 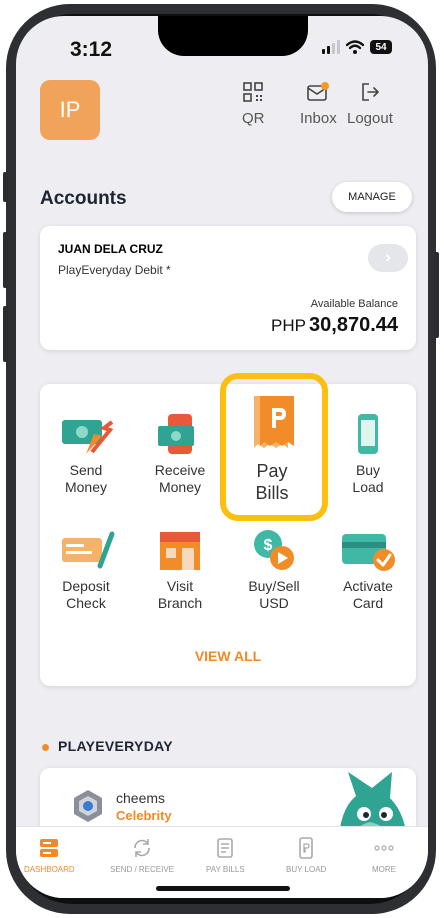 What do you see at coordinates (274, 550) in the screenshot?
I see `usd-coin-icon: $` at bounding box center [274, 550].